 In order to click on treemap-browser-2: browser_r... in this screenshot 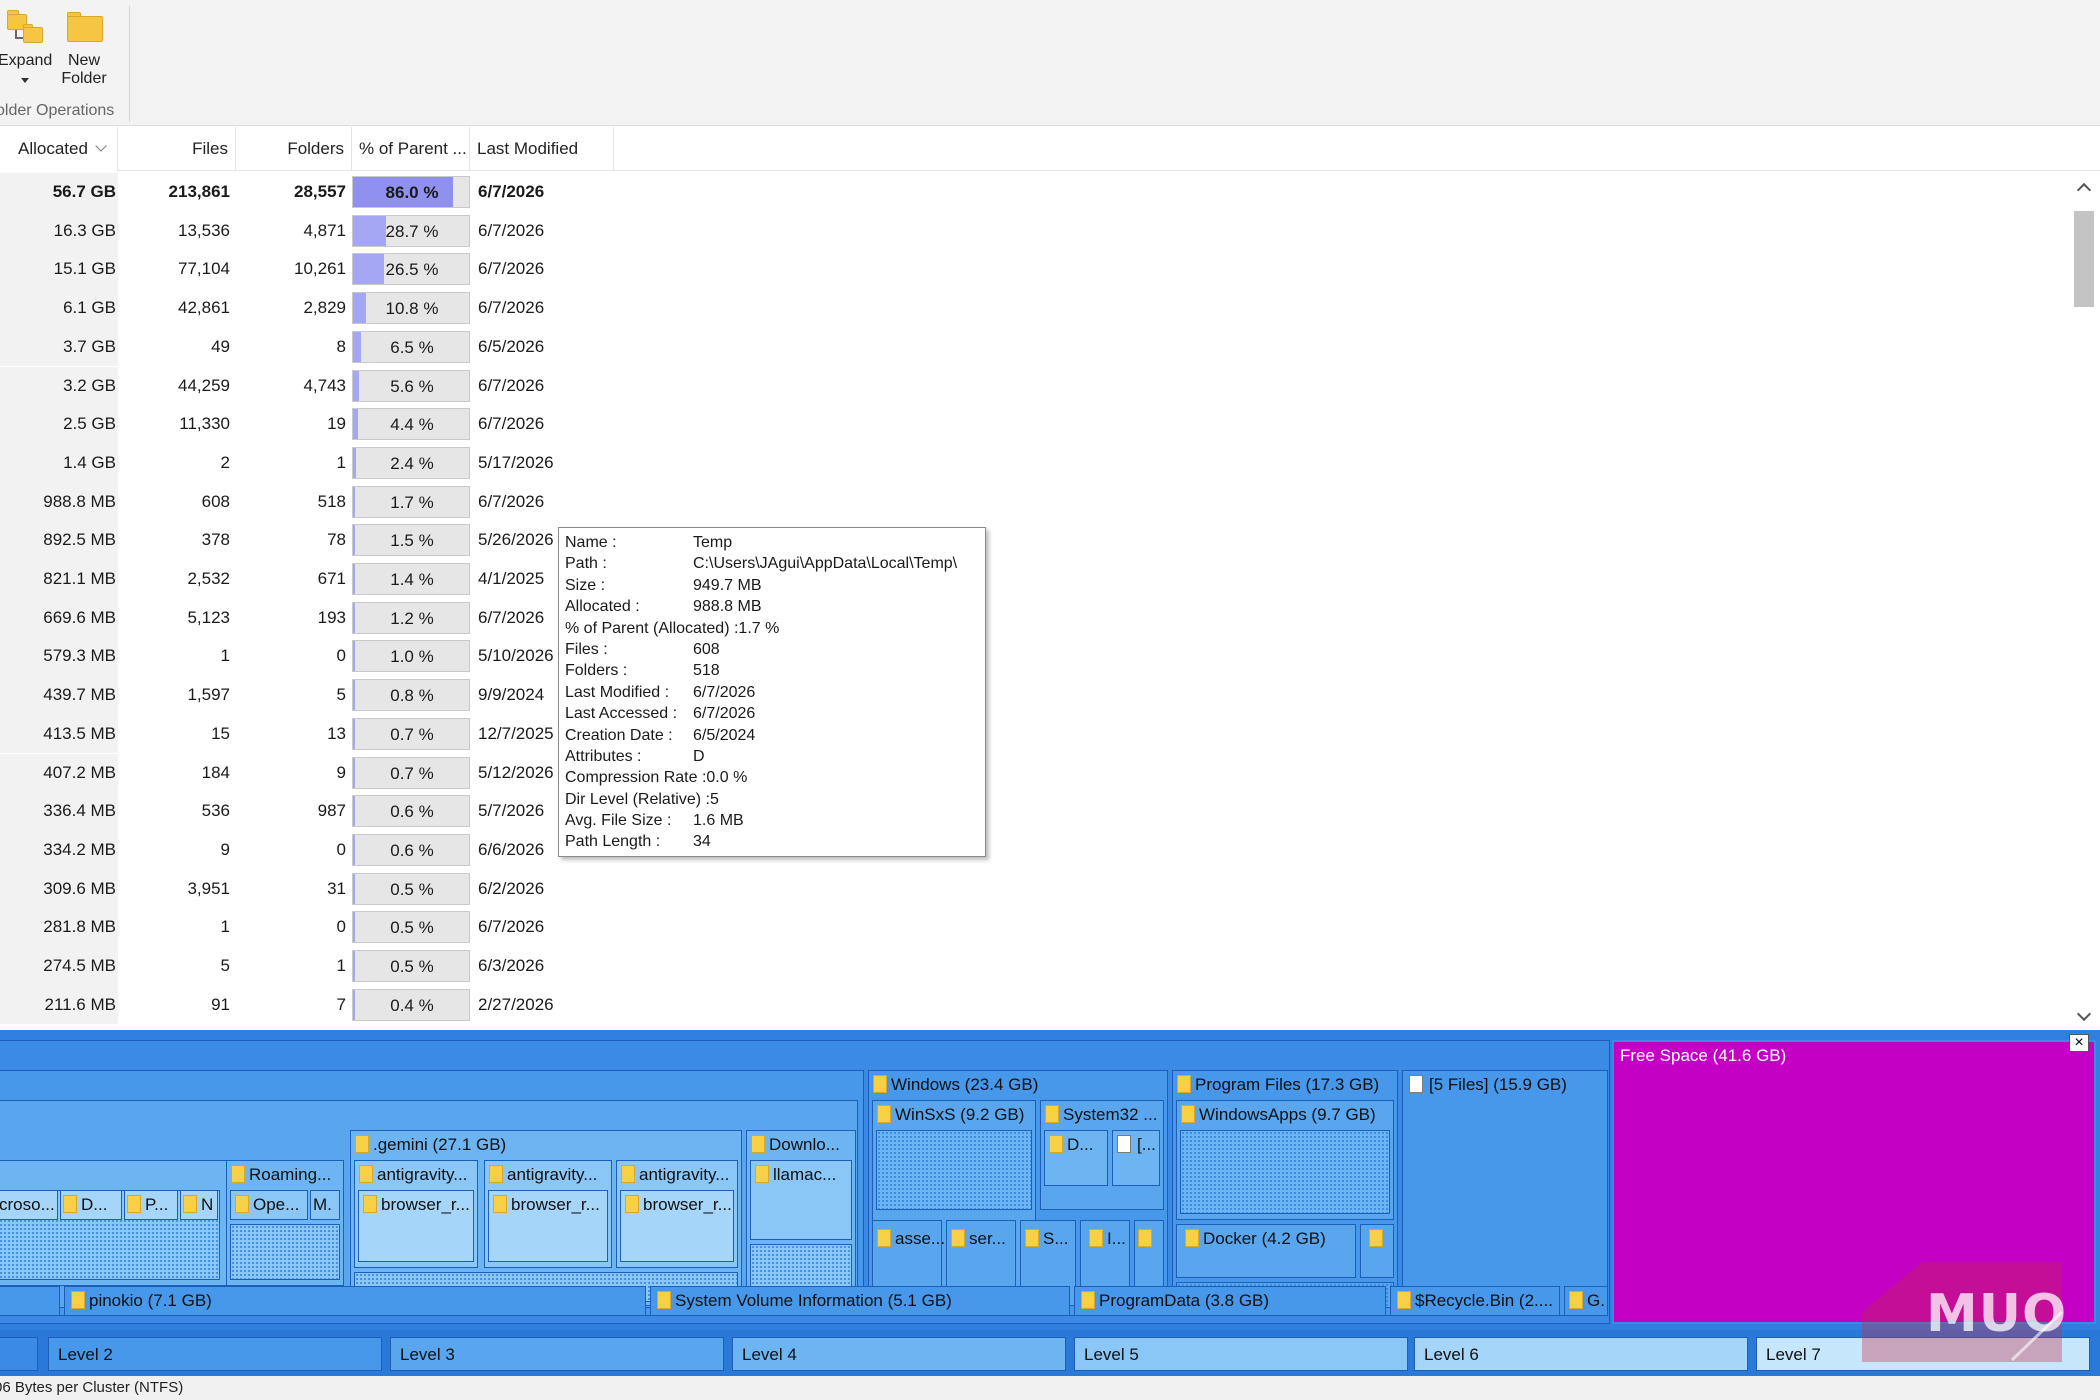, I will do `click(548, 1226)`.